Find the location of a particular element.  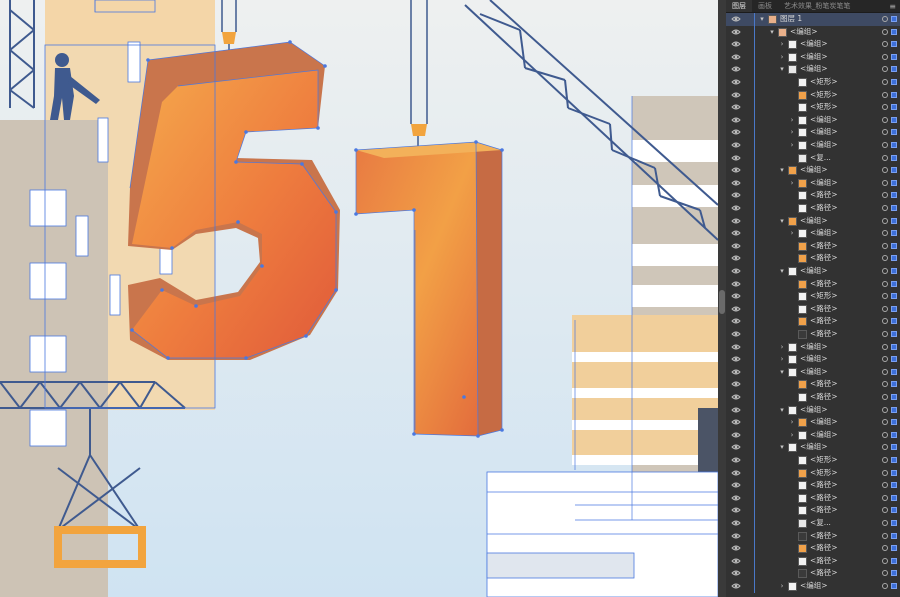

panel-menu-icon: ≡ is located at coordinates (894, 6).